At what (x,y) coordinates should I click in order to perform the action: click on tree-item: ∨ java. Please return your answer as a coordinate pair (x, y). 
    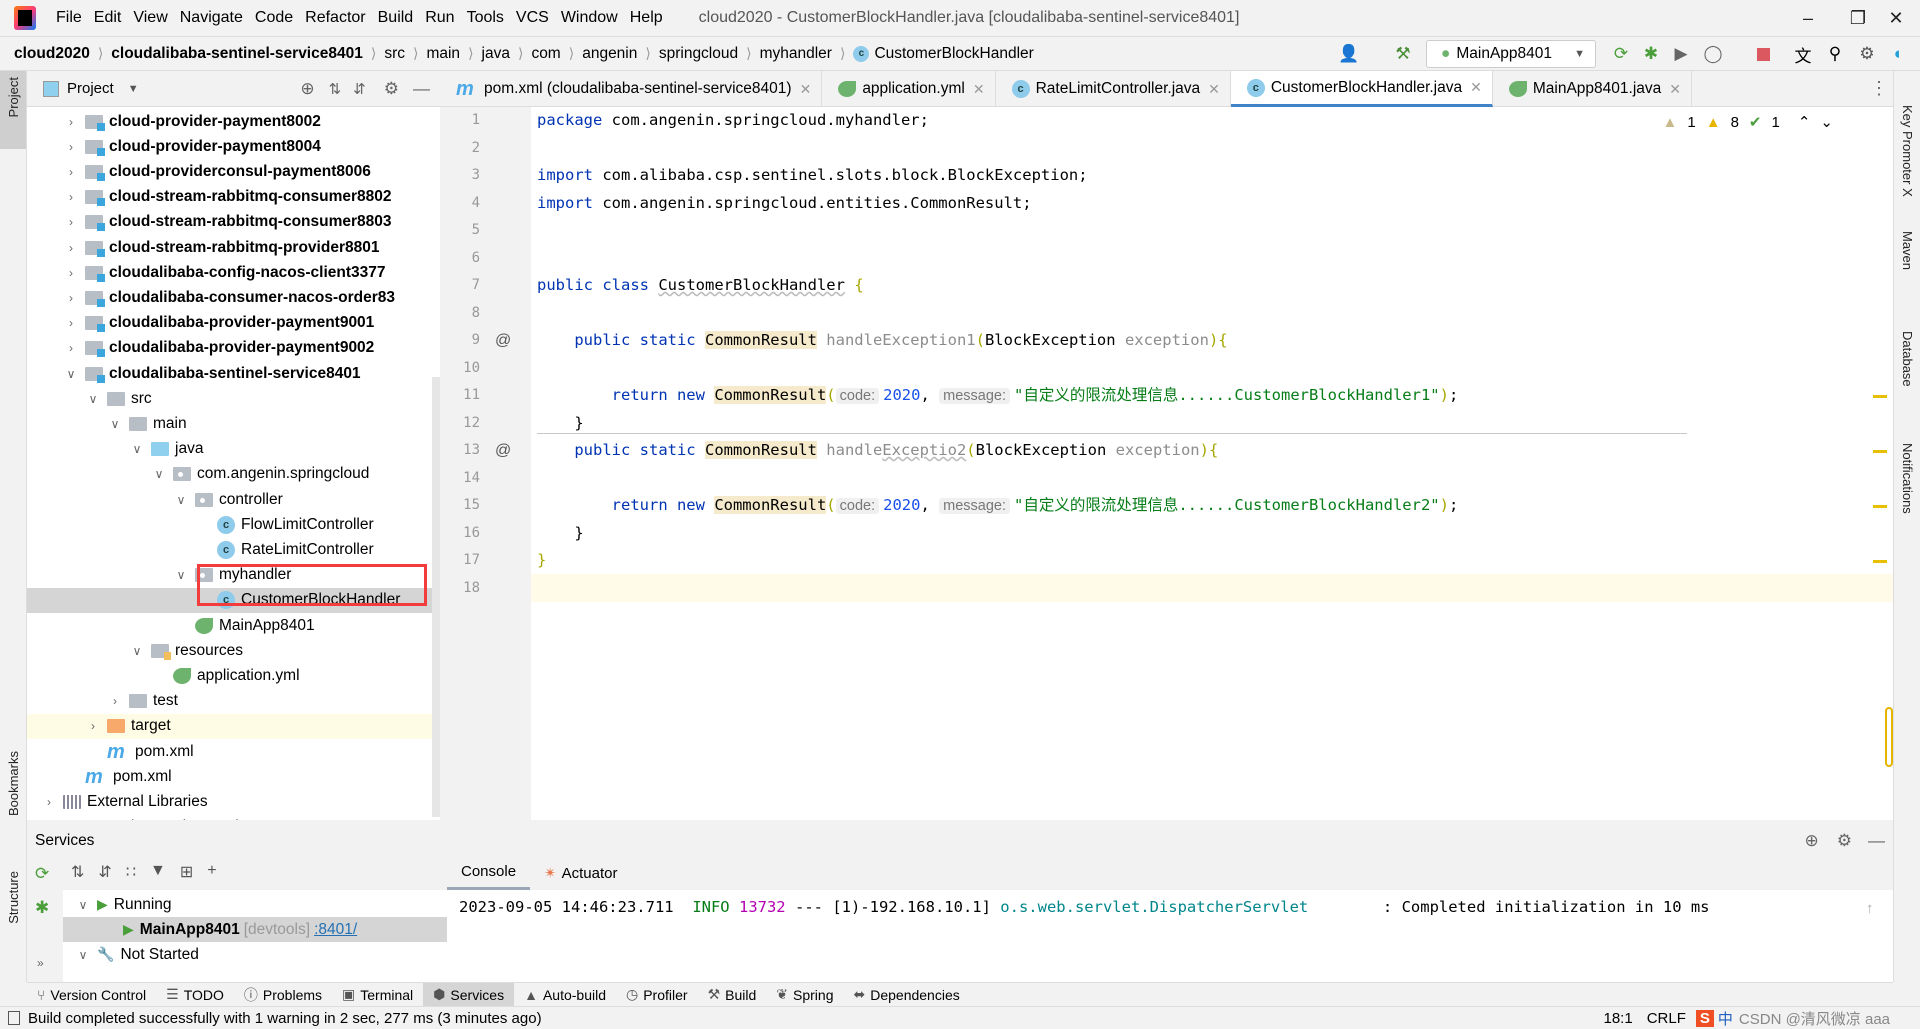
    Looking at the image, I should click on (233, 449).